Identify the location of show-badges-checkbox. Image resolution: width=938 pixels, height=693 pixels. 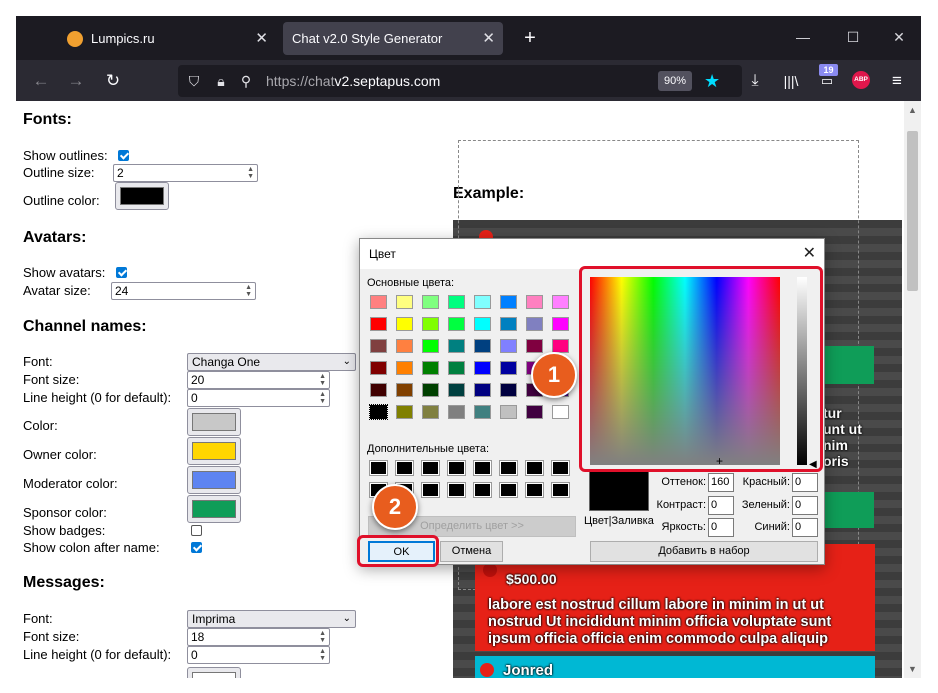
(196, 530).